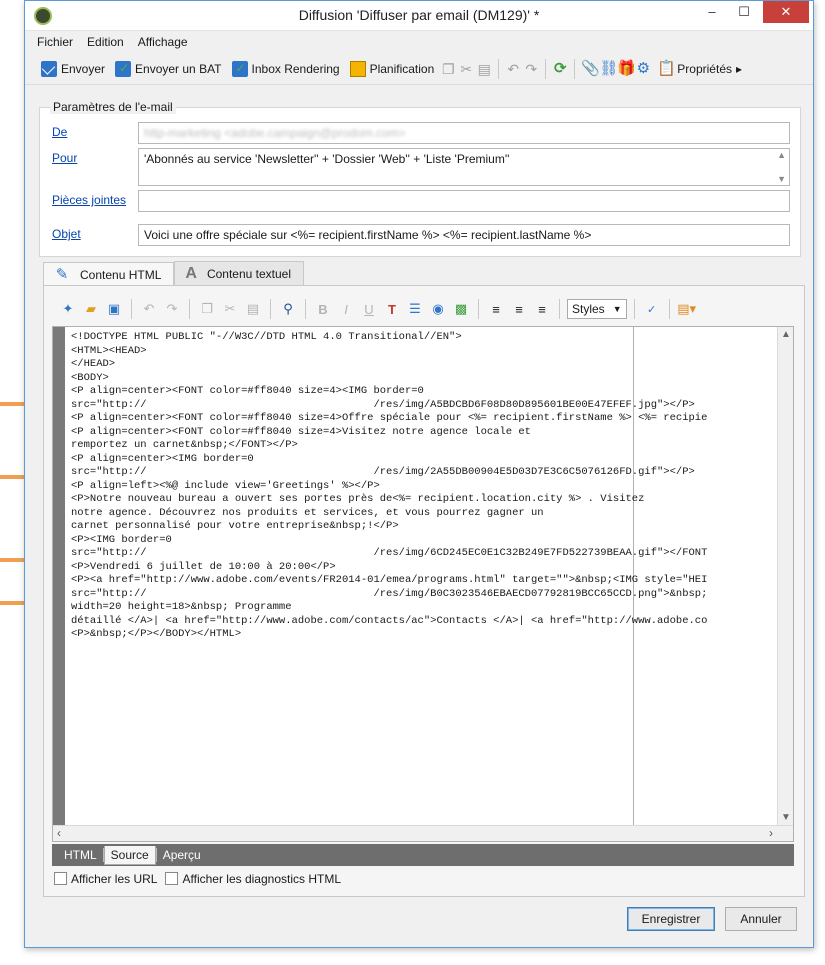  I want to click on save-label: Enregistrer, so click(671, 919).